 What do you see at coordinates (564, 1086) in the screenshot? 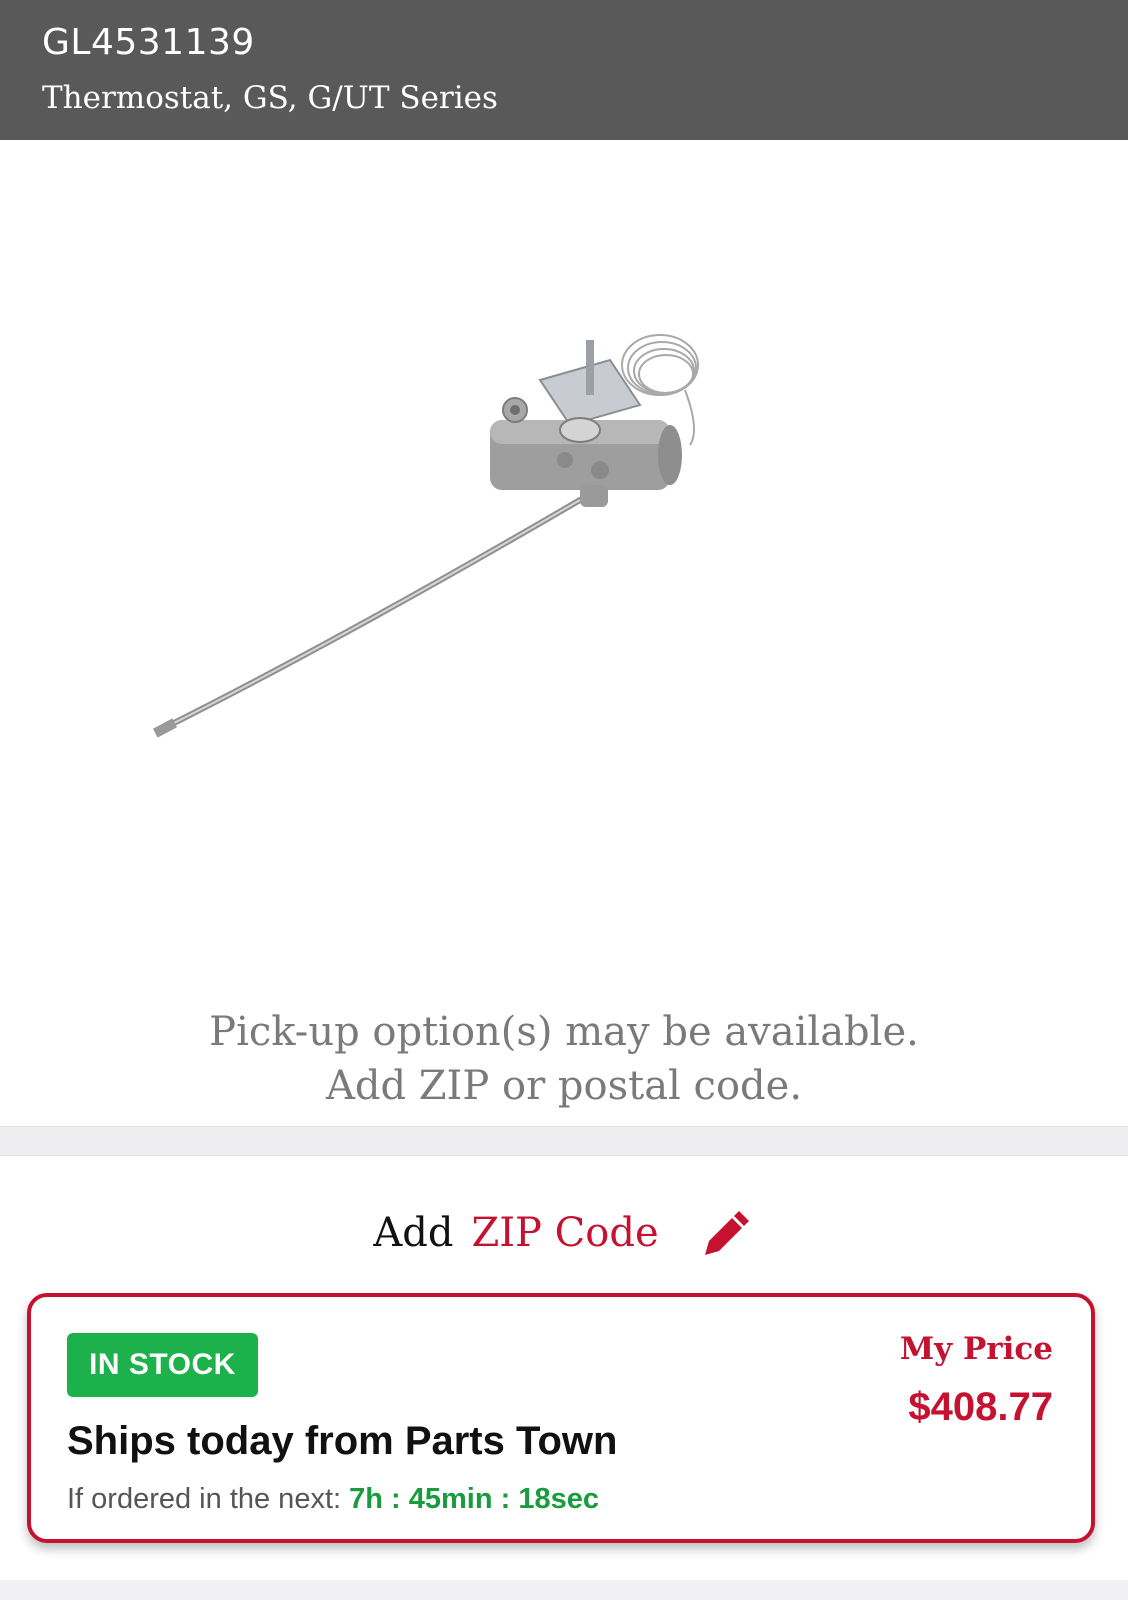
I see `pickup-line-2: Add ZIP or postal code.` at bounding box center [564, 1086].